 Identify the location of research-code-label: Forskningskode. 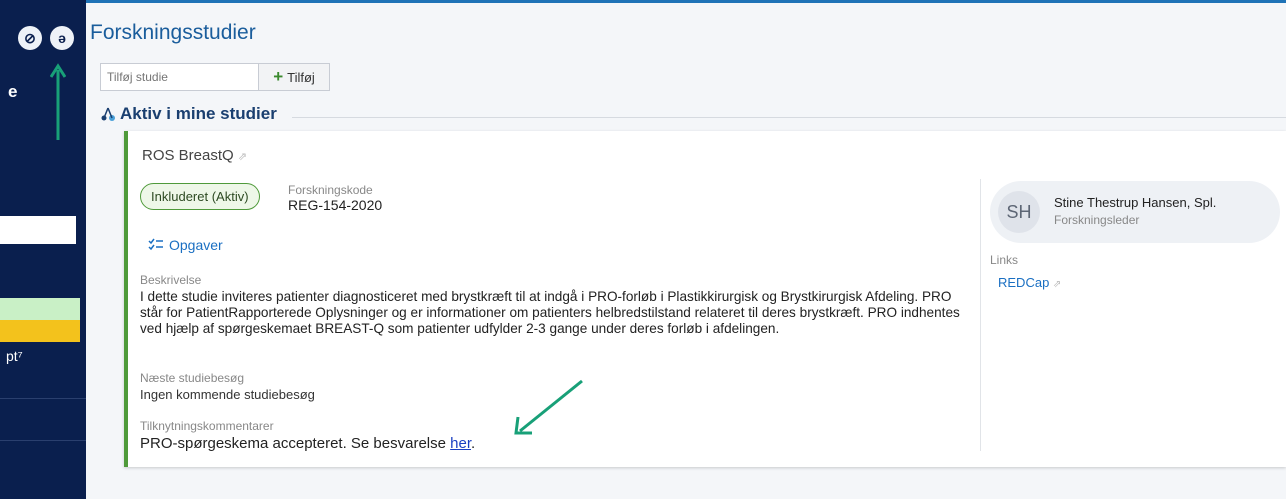
(330, 190).